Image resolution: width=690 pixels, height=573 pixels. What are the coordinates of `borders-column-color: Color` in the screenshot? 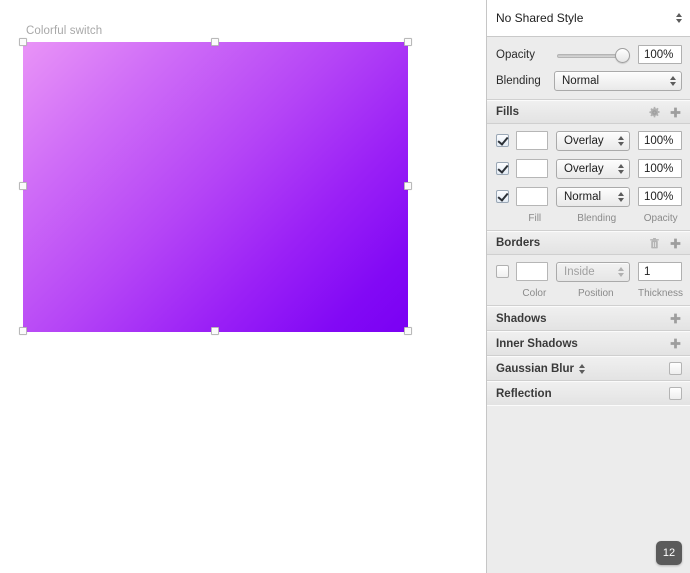 It's located at (534, 293).